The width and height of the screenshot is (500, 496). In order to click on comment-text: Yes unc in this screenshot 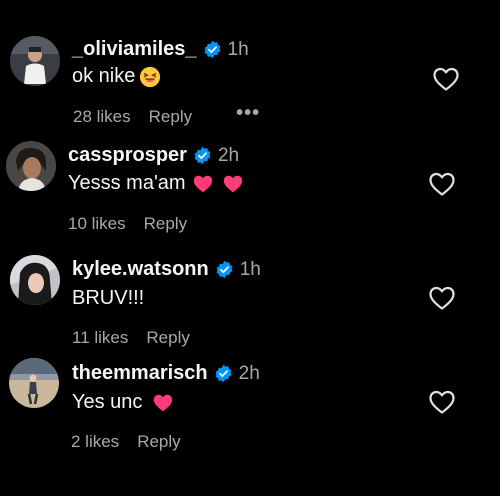, I will do `click(123, 402)`.